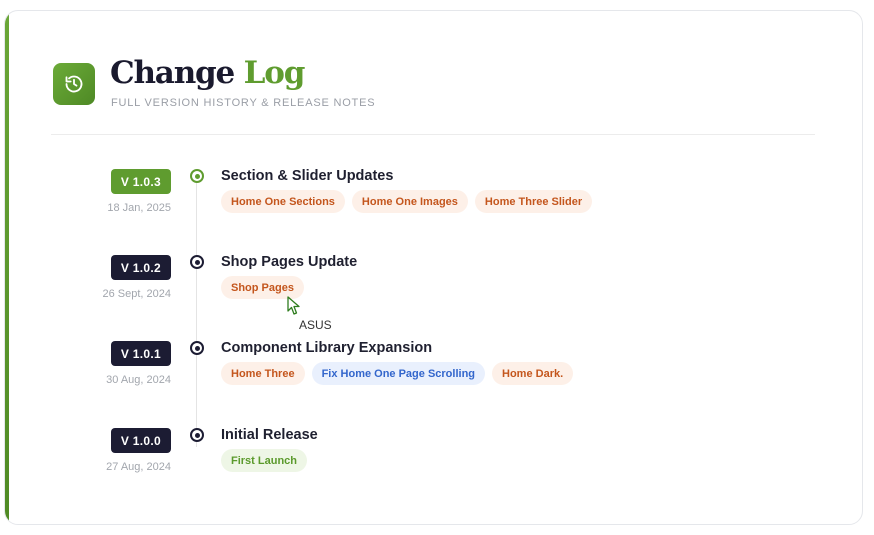 This screenshot has height=535, width=874. What do you see at coordinates (533, 201) in the screenshot?
I see `release-tag: Home Three Slider` at bounding box center [533, 201].